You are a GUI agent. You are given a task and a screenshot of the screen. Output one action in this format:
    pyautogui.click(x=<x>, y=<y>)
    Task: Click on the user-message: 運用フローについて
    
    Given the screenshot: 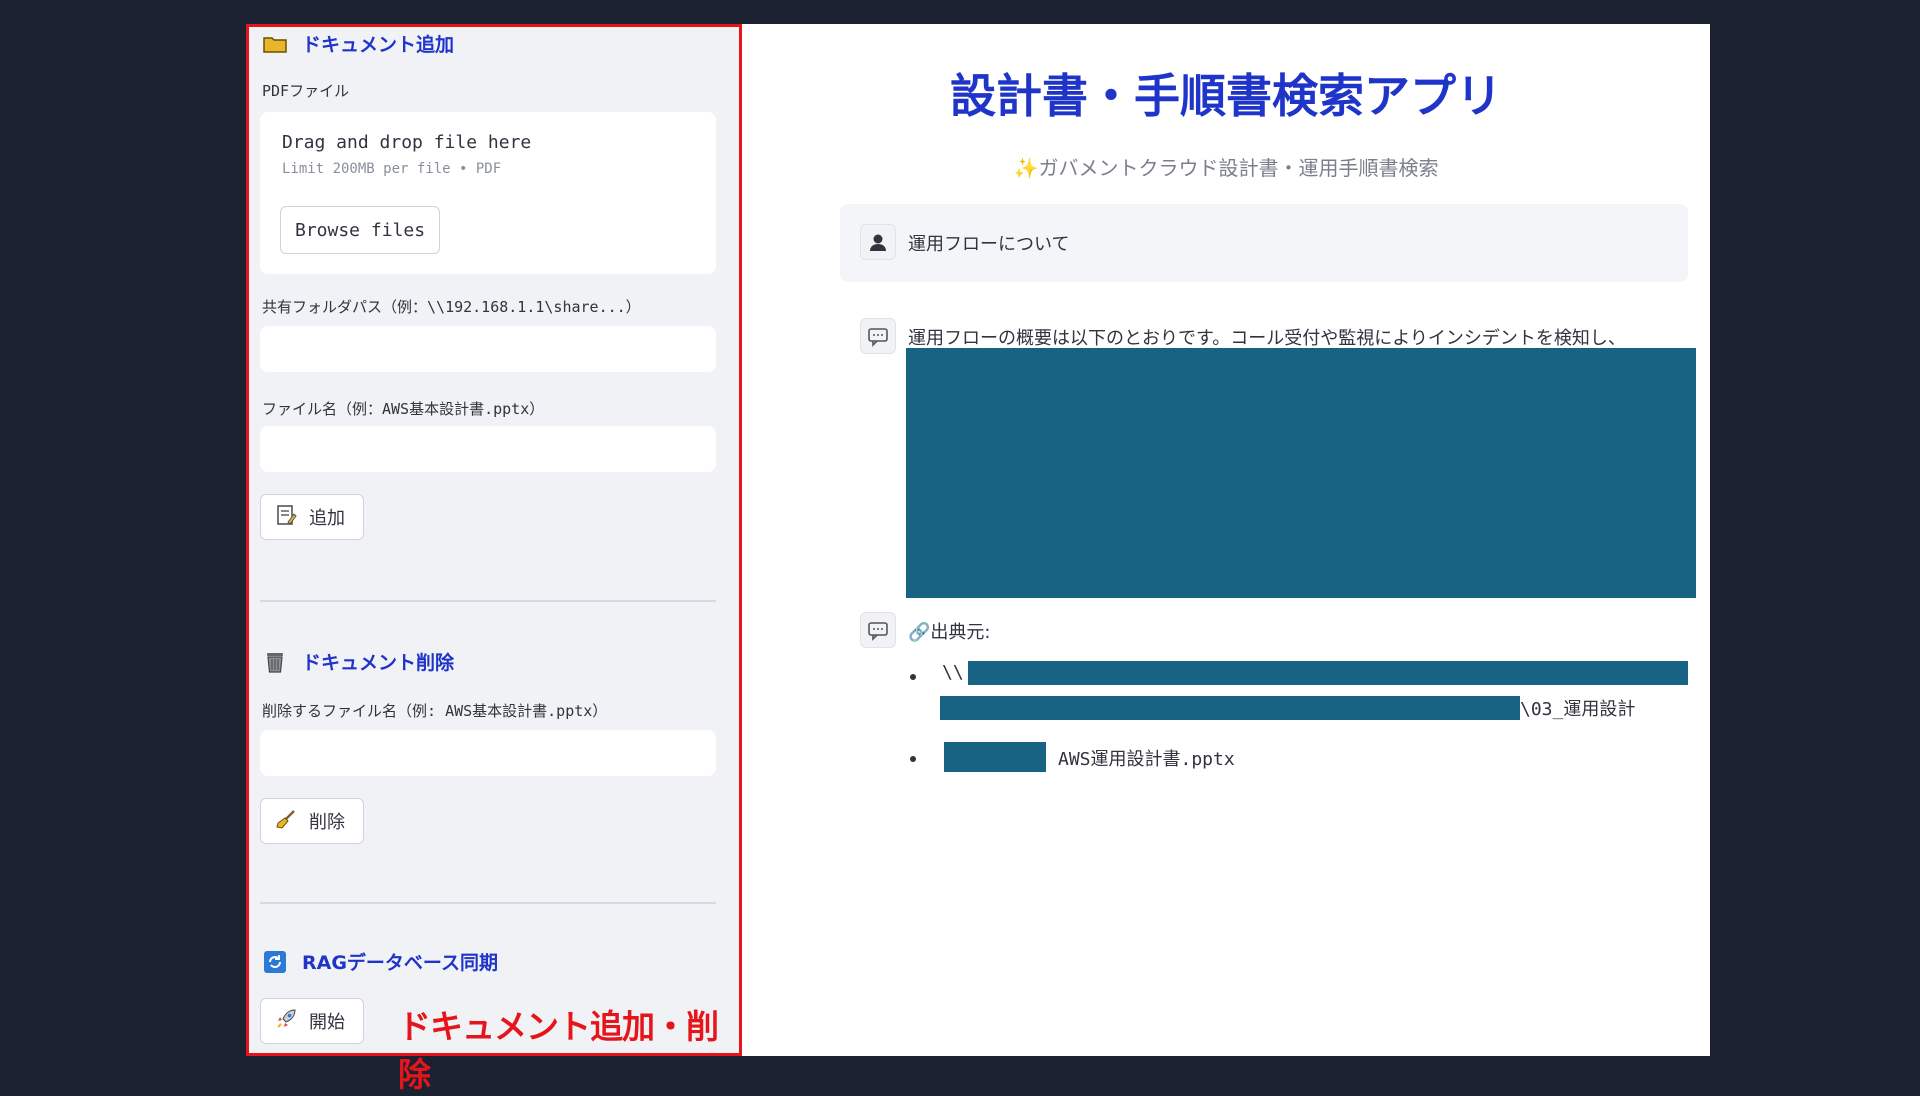 What is the action you would take?
    pyautogui.click(x=1264, y=243)
    